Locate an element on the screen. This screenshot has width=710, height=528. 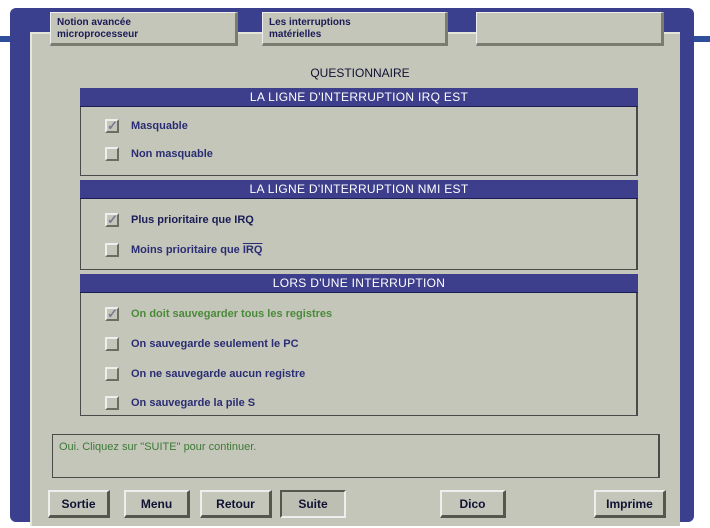
option-label: On sauvegarde la pile S is located at coordinates (193, 403).